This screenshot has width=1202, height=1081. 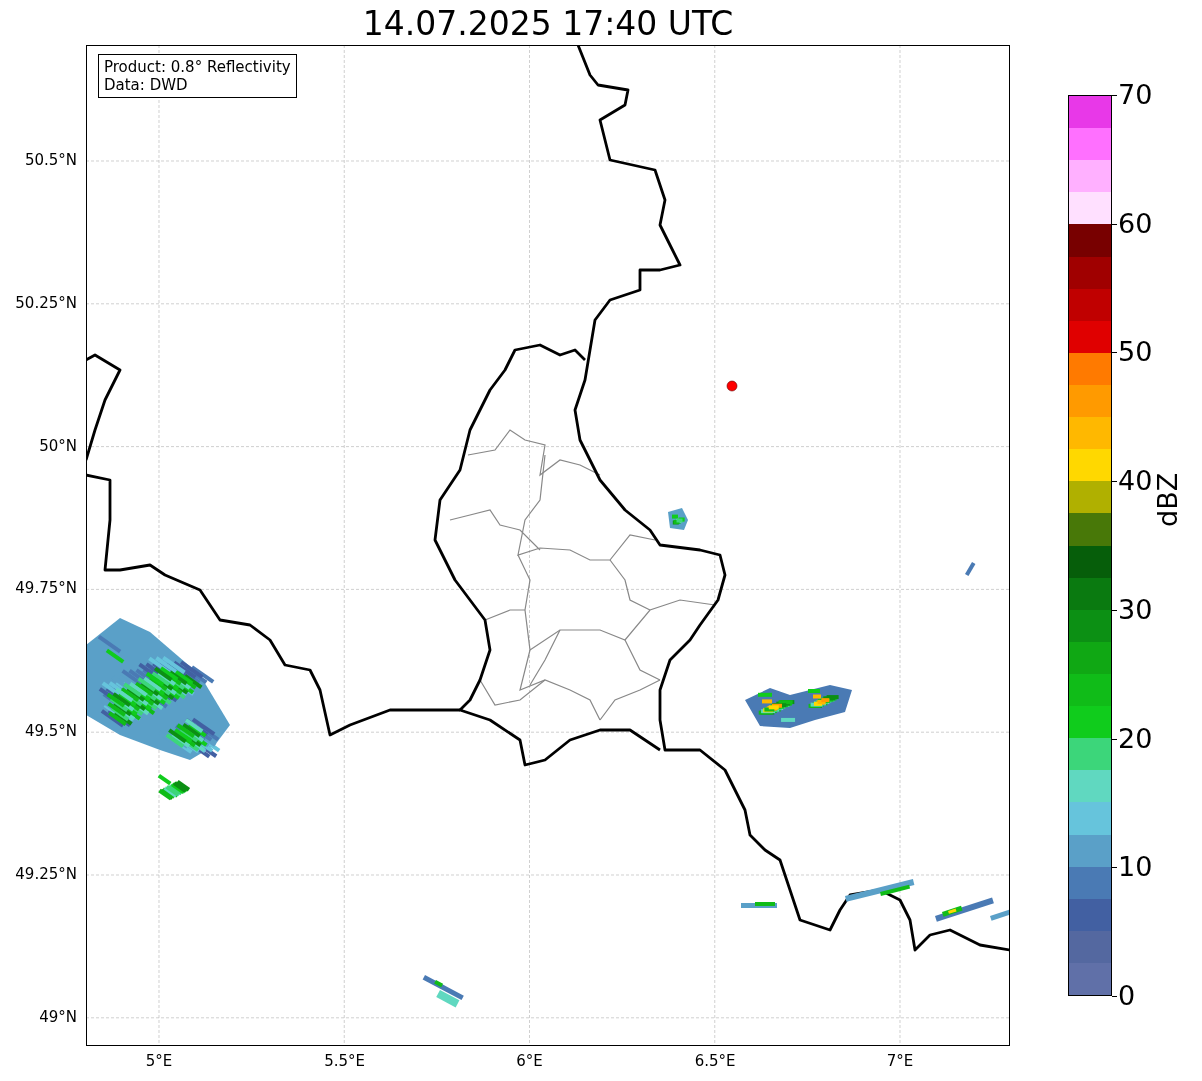 I want to click on latitude-label: 50.5°N, so click(x=50, y=160).